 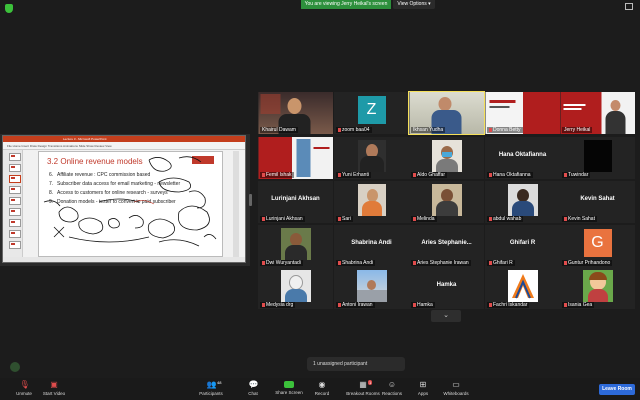 I want to click on participant-avatar-cartoon, so click(x=597, y=286).